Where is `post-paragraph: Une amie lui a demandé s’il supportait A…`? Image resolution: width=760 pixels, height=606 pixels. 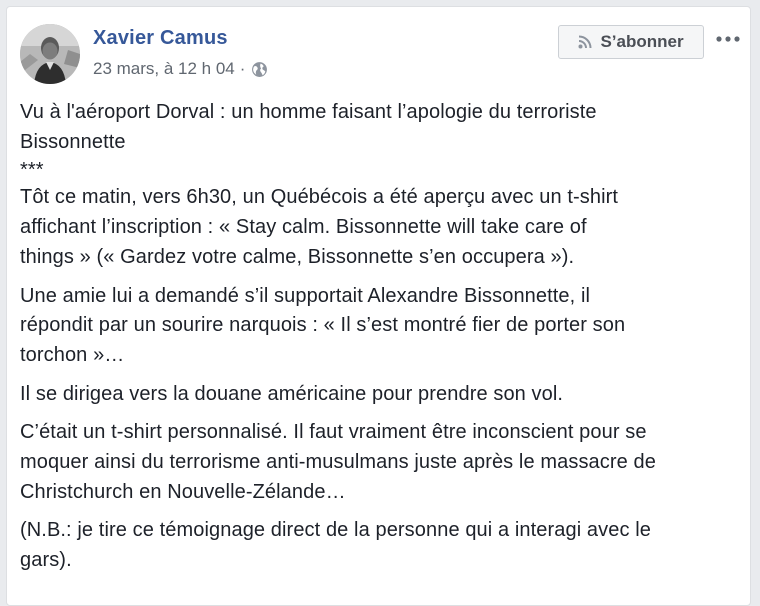
post-paragraph: Une amie lui a demandé s’il supportait A… is located at coordinates (382, 326).